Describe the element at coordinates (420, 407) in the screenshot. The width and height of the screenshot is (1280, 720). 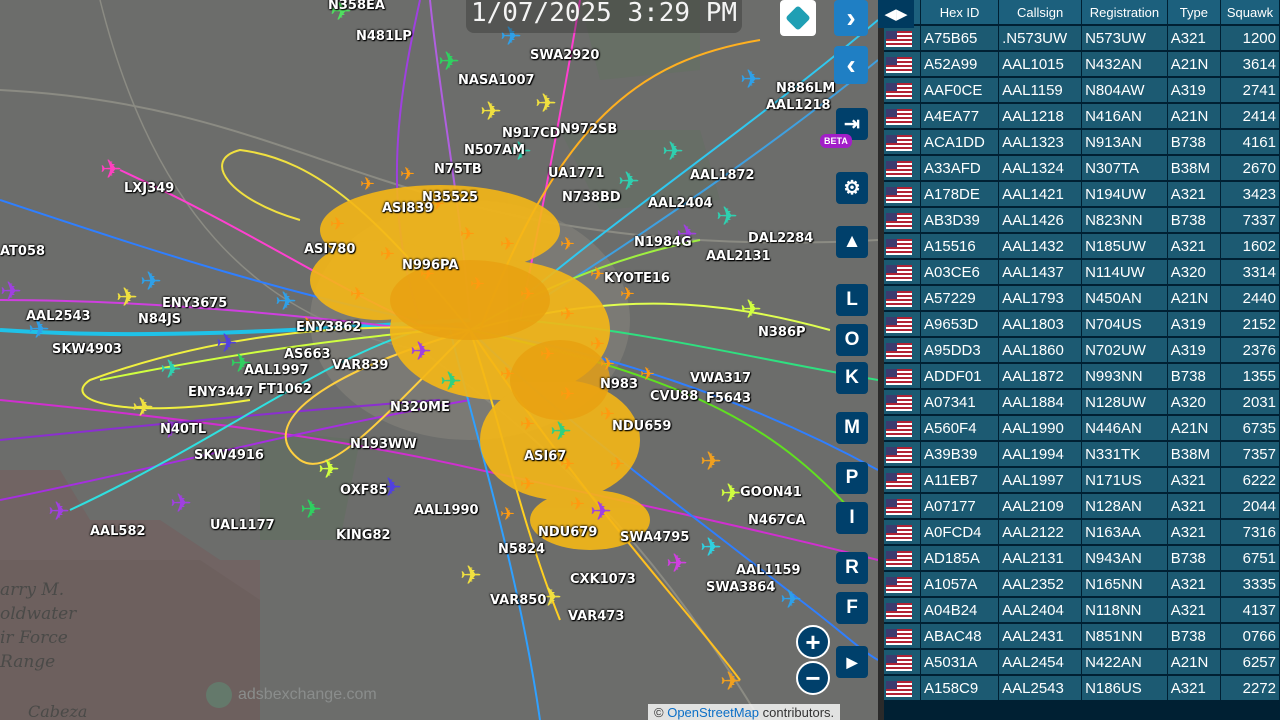
I see `aircraft-label: N320ME` at that location.